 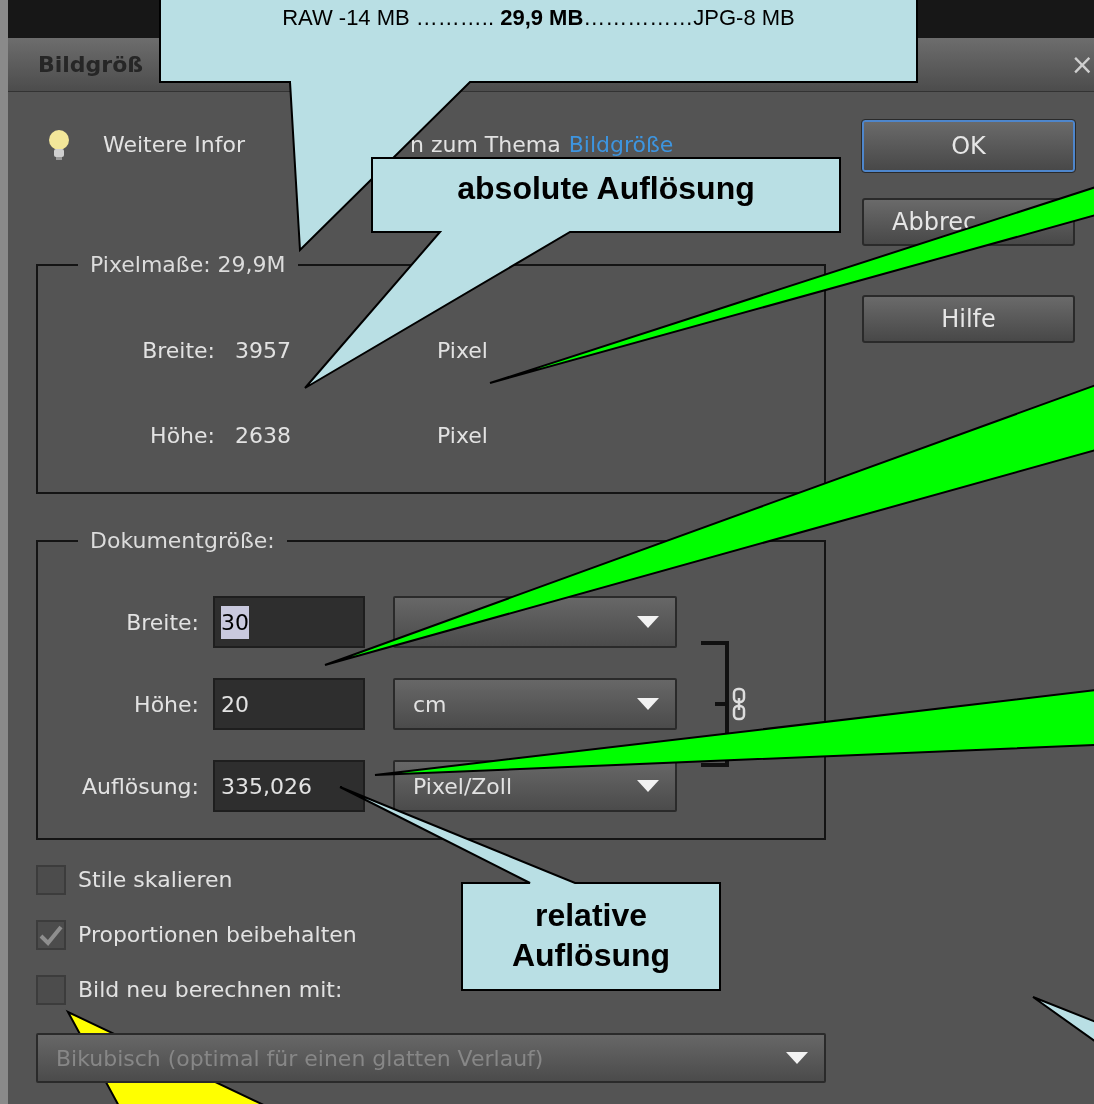 I want to click on chain-link-icon, so click(x=739, y=704).